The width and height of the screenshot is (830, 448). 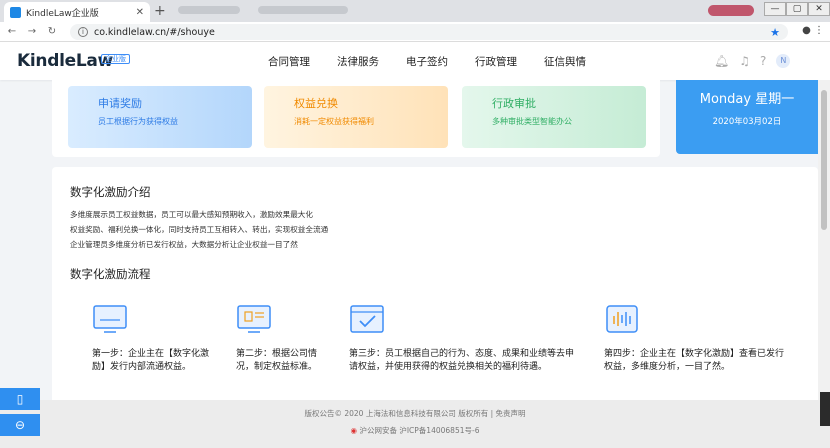 What do you see at coordinates (65, 61) in the screenshot?
I see `kindlelaw-logo: KindleLaw` at bounding box center [65, 61].